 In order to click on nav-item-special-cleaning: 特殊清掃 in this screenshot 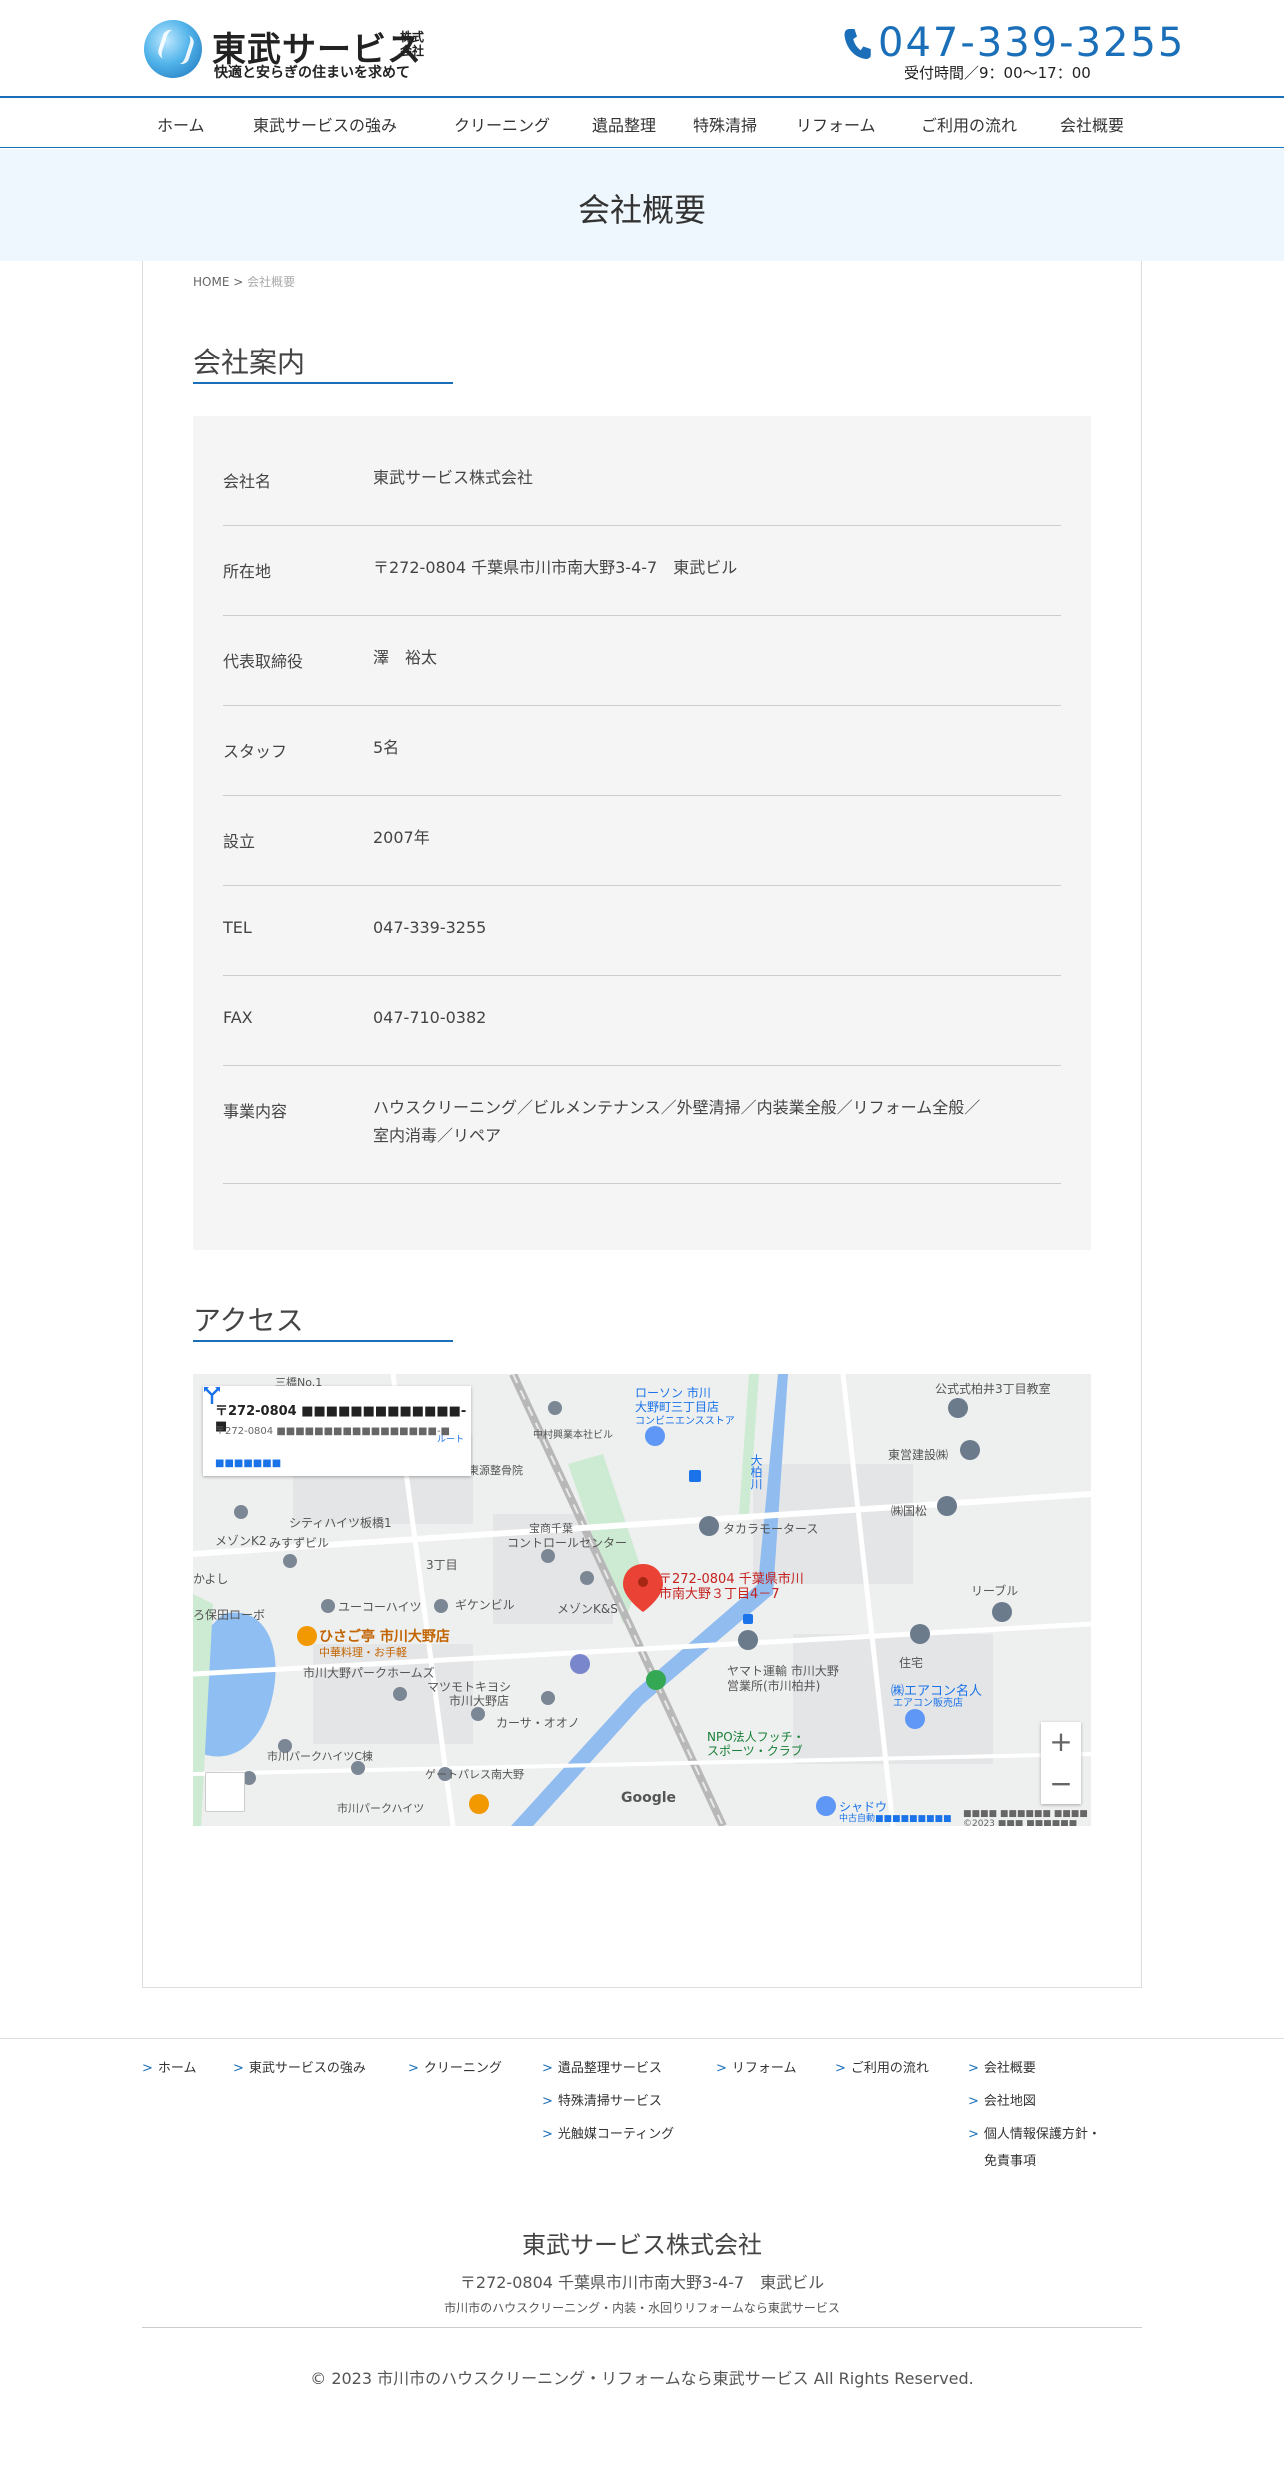, I will do `click(725, 124)`.